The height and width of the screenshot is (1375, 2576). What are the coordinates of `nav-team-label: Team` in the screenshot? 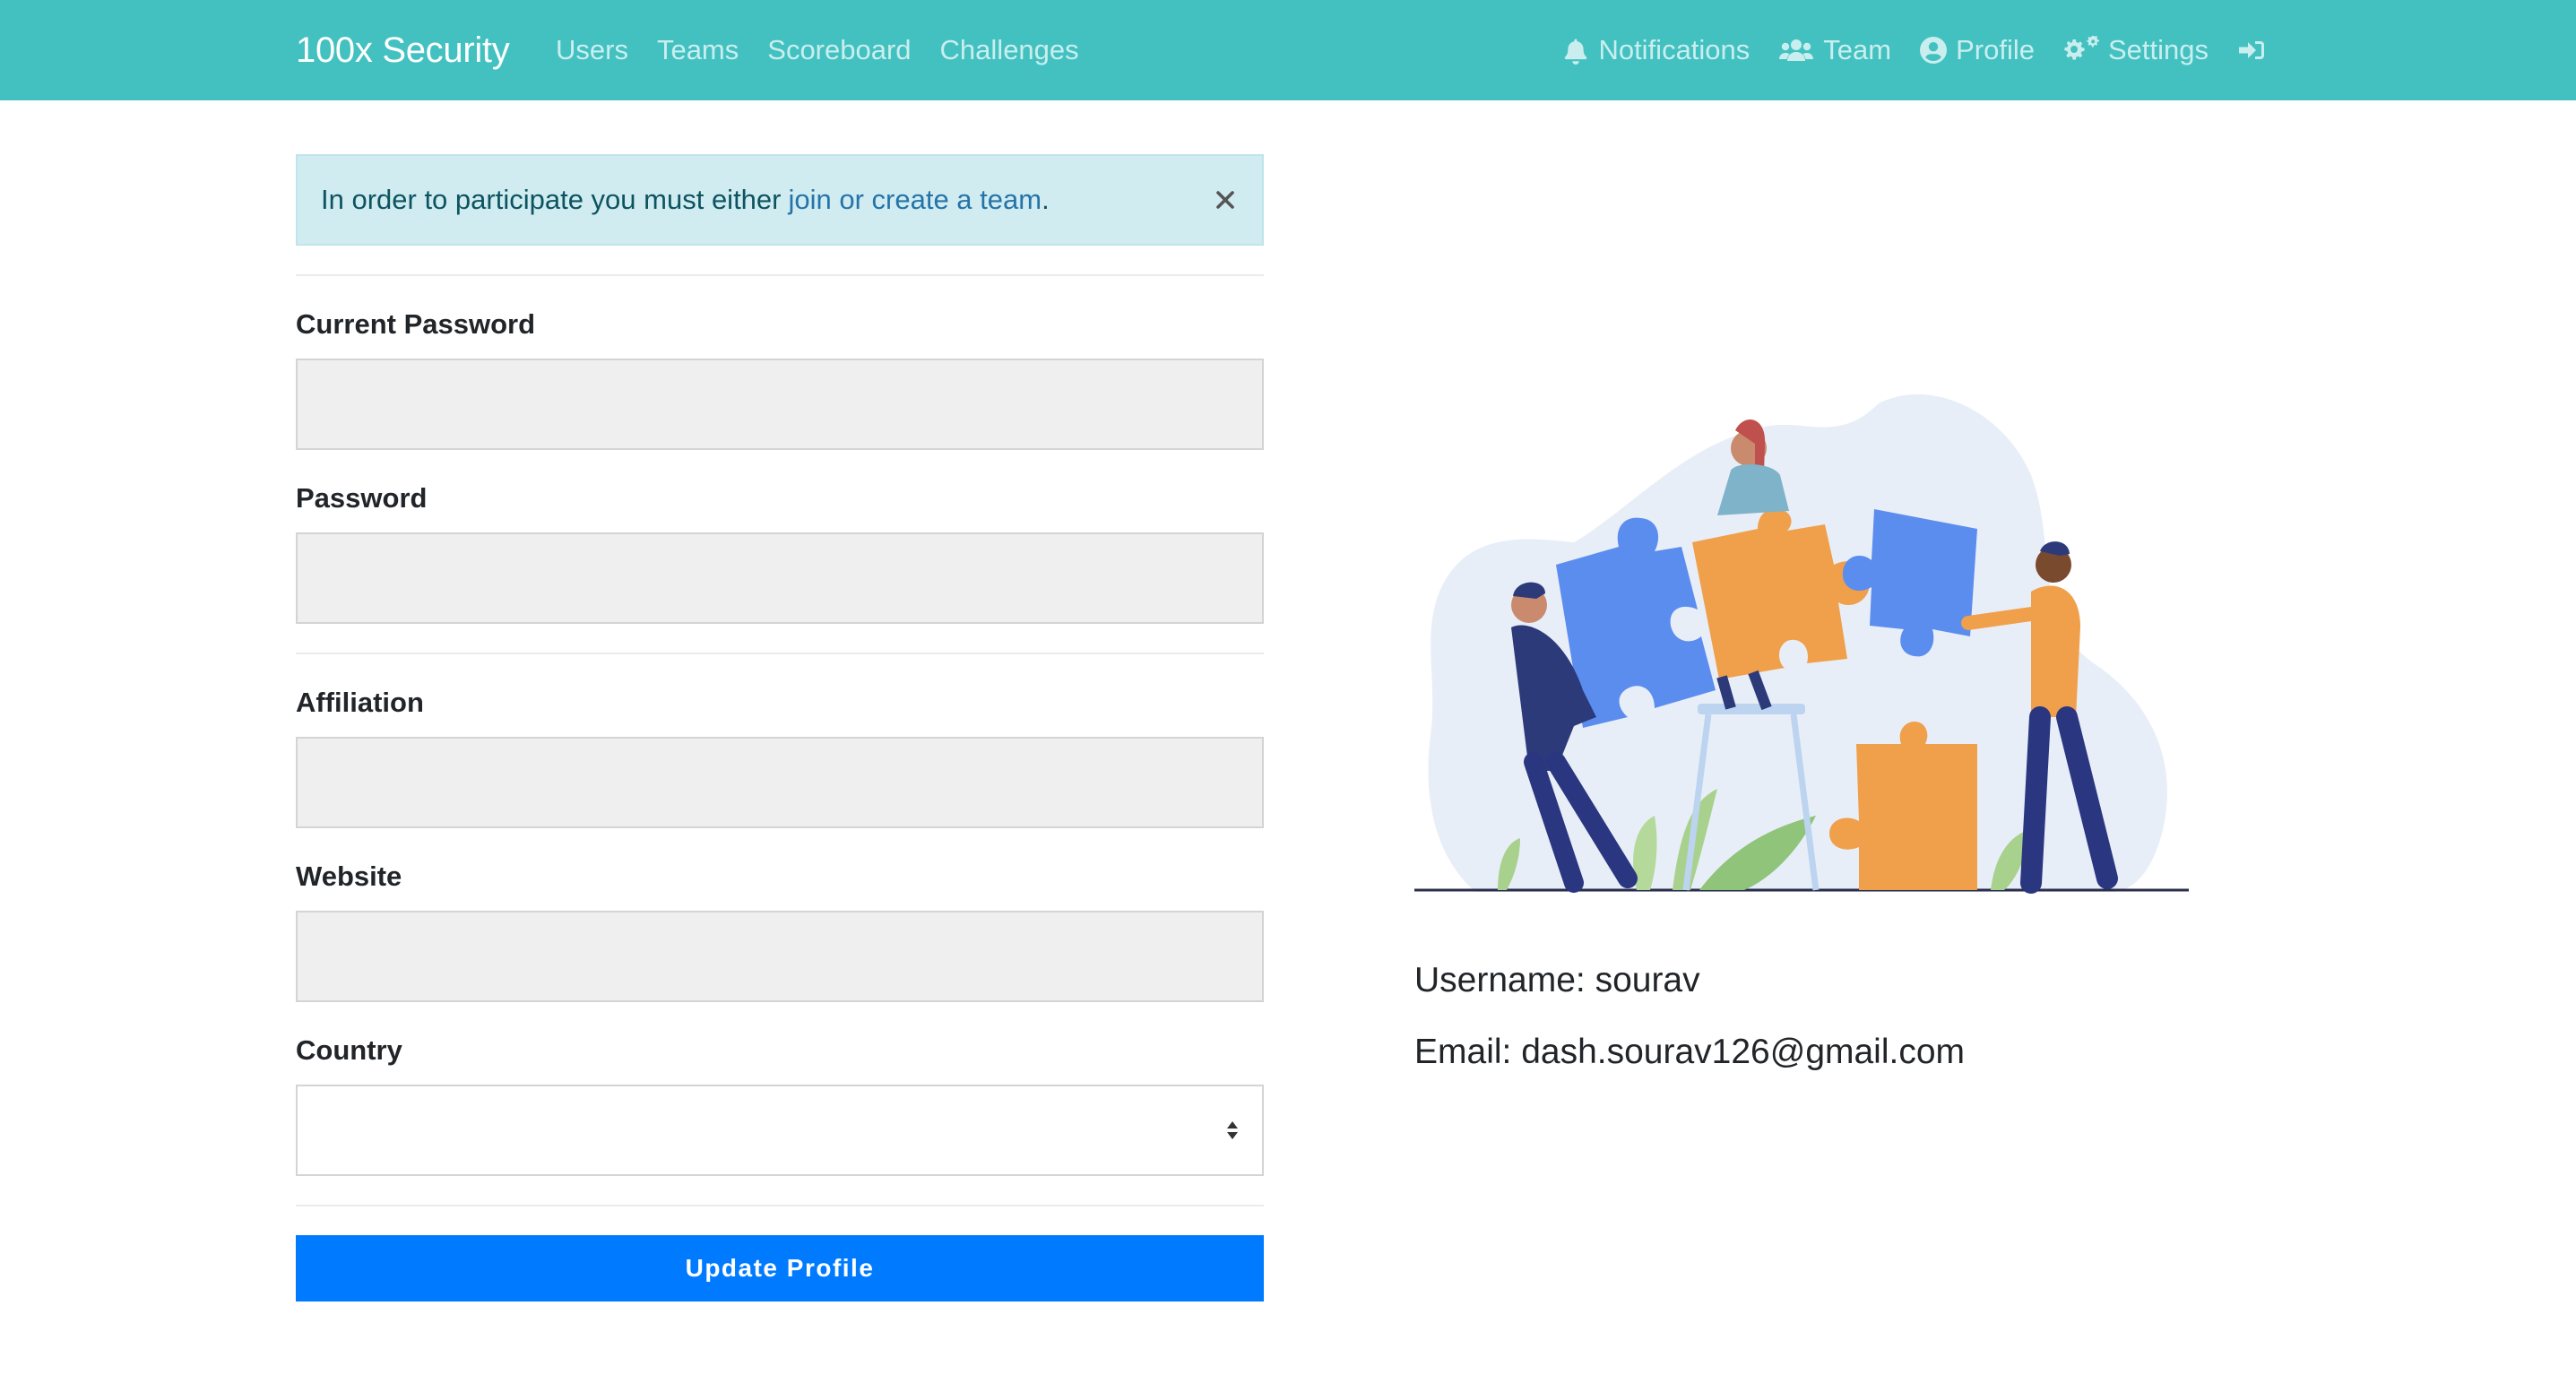 It's located at (1857, 49).